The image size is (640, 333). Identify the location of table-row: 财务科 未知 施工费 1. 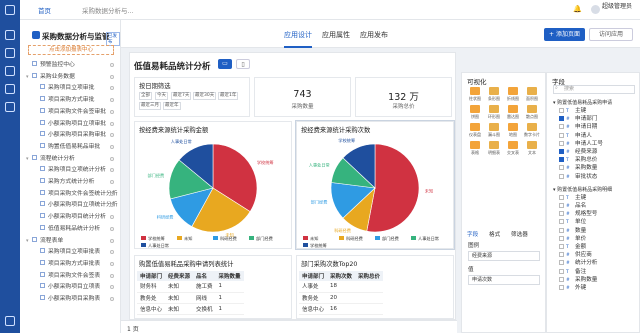
(190, 287).